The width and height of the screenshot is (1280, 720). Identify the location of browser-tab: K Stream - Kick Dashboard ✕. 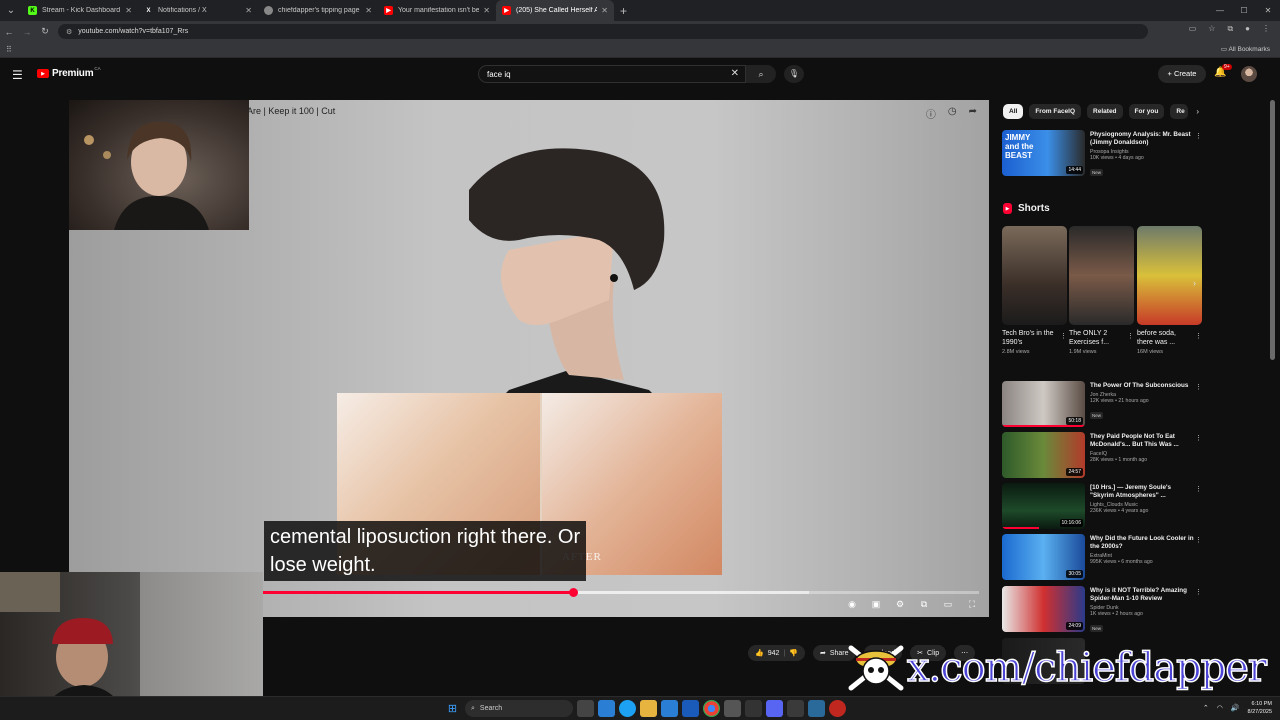
(80, 10).